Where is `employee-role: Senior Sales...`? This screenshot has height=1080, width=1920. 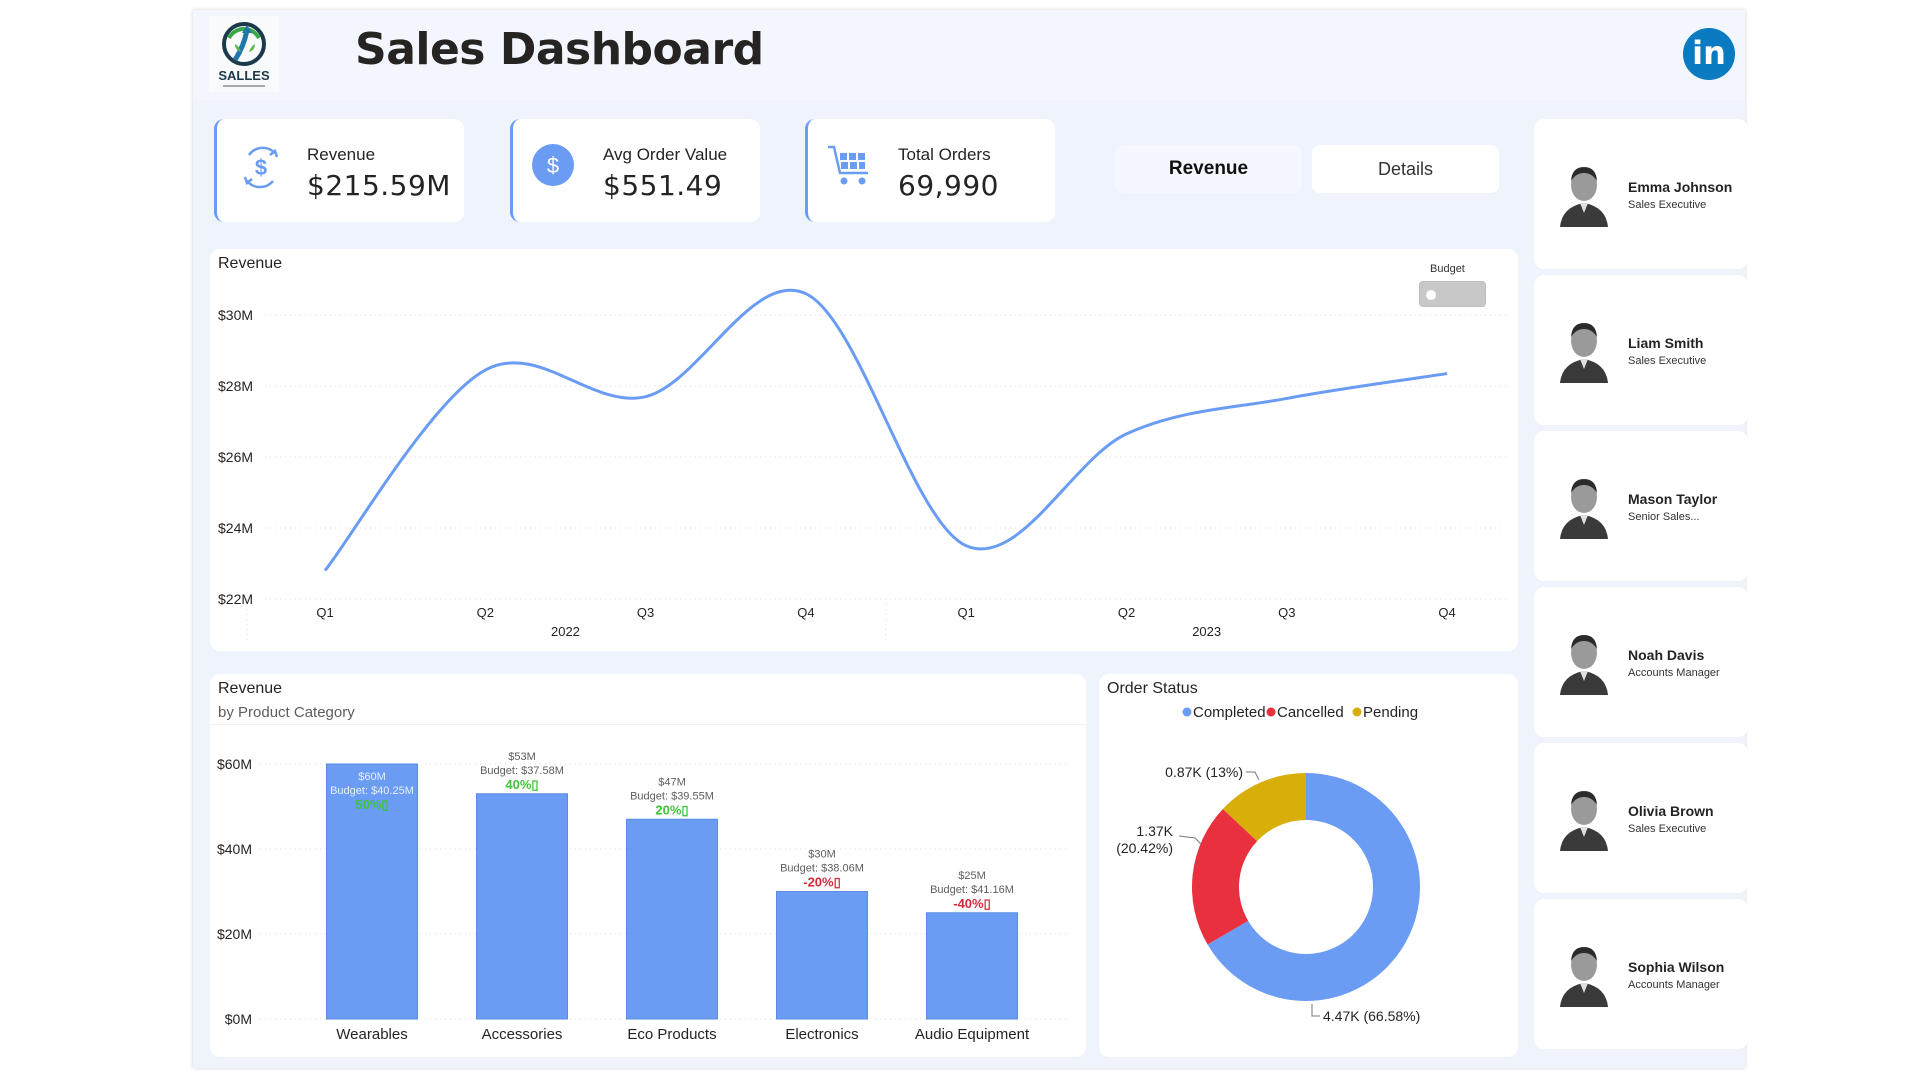
employee-role: Senior Sales... is located at coordinates (1664, 517).